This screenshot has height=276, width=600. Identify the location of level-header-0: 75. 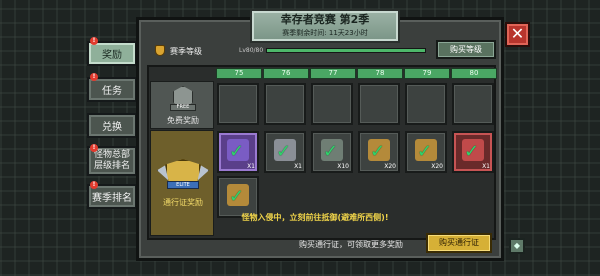
(239, 73).